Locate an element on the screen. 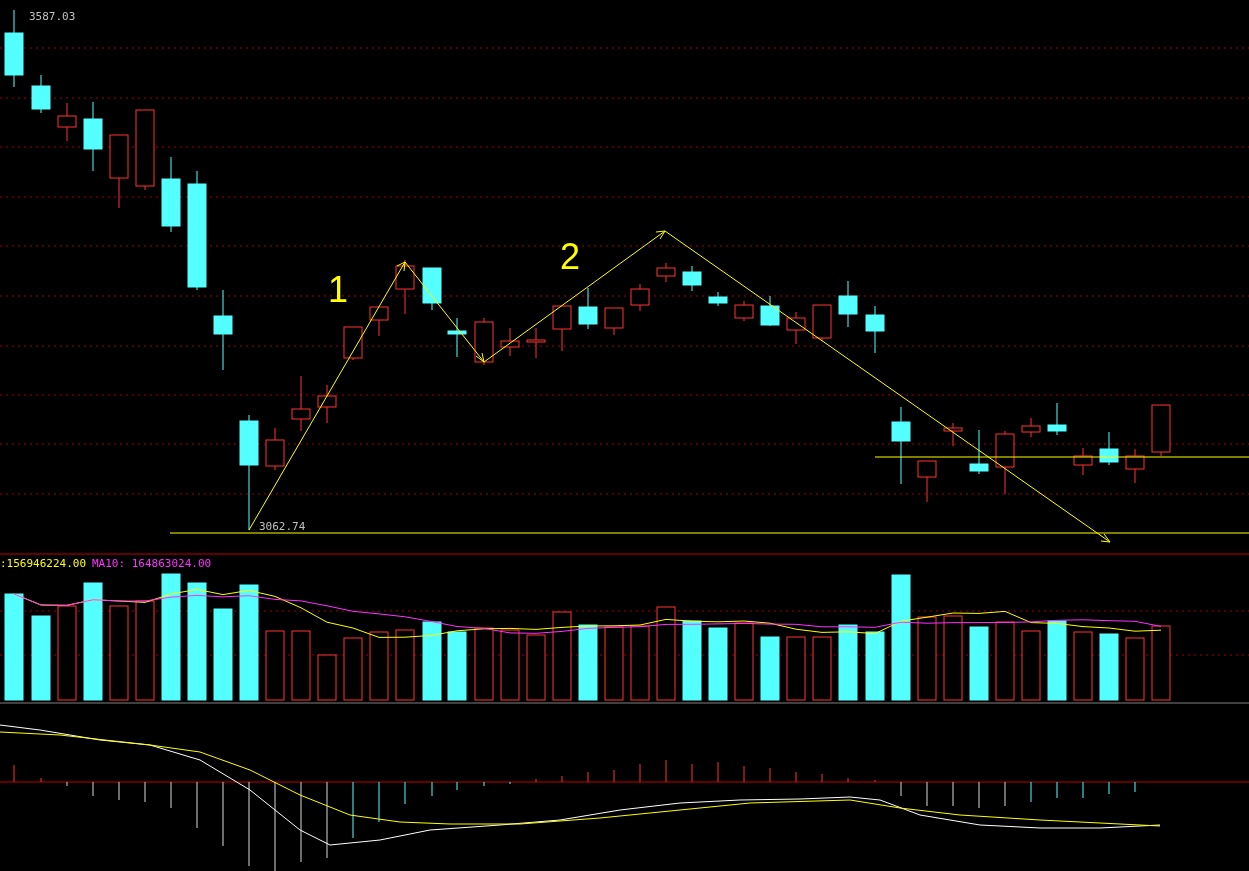  price-low-label: 3062.74 is located at coordinates (282, 526).